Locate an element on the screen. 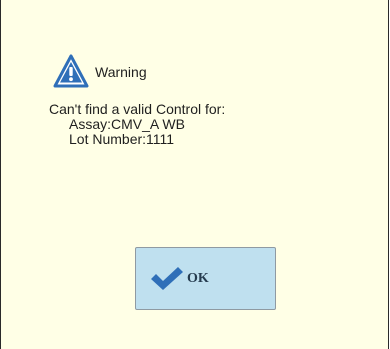 The image size is (390, 349). check-icon is located at coordinates (167, 278).